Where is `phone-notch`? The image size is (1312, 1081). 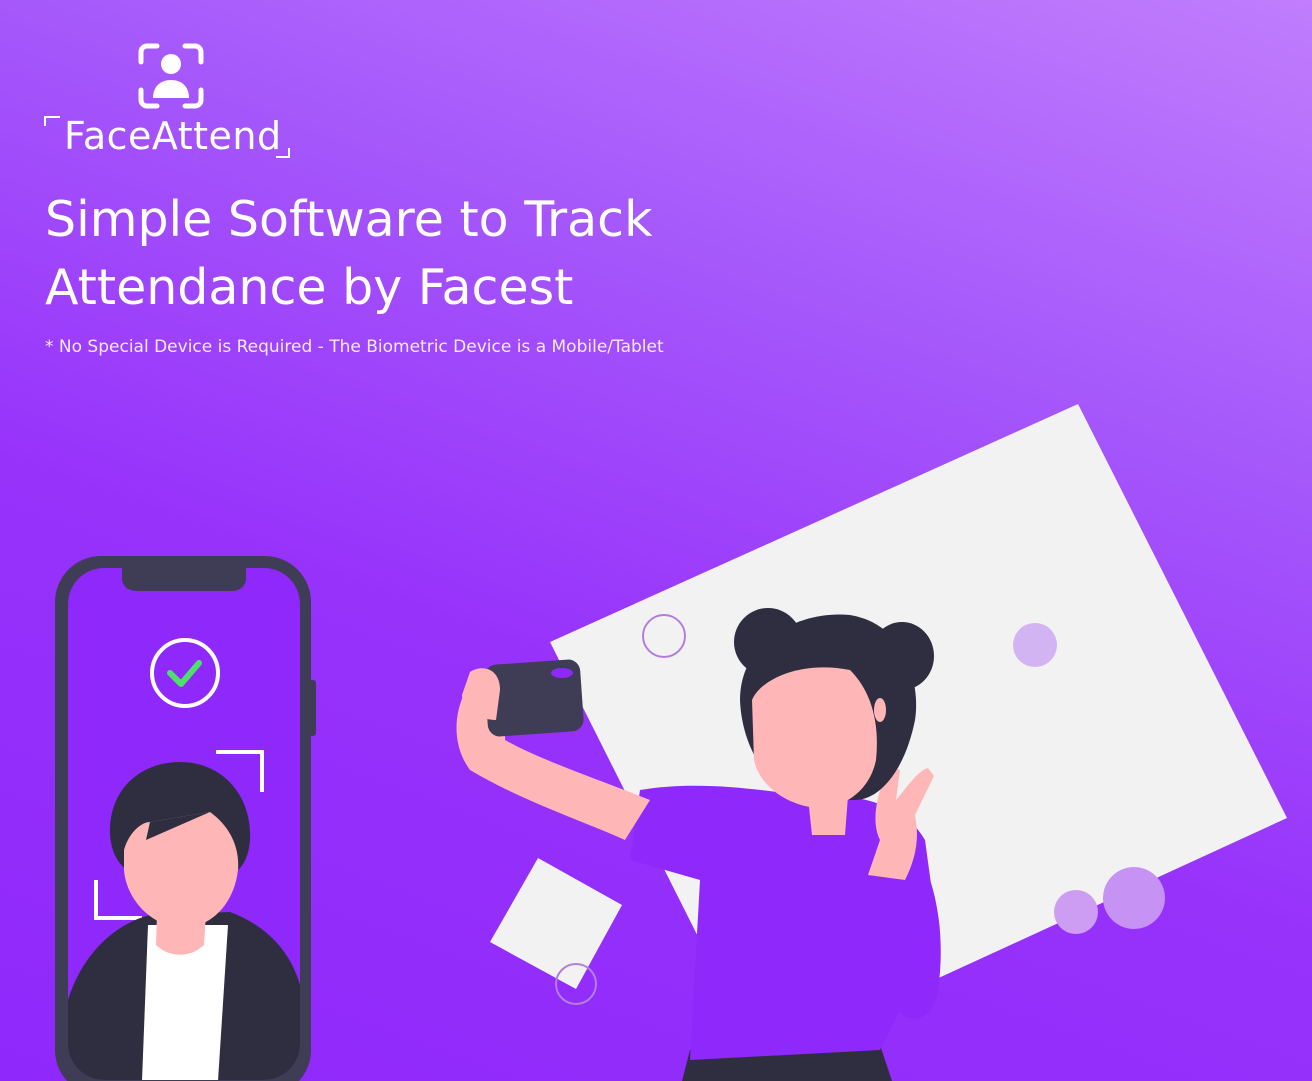
phone-notch is located at coordinates (184, 579).